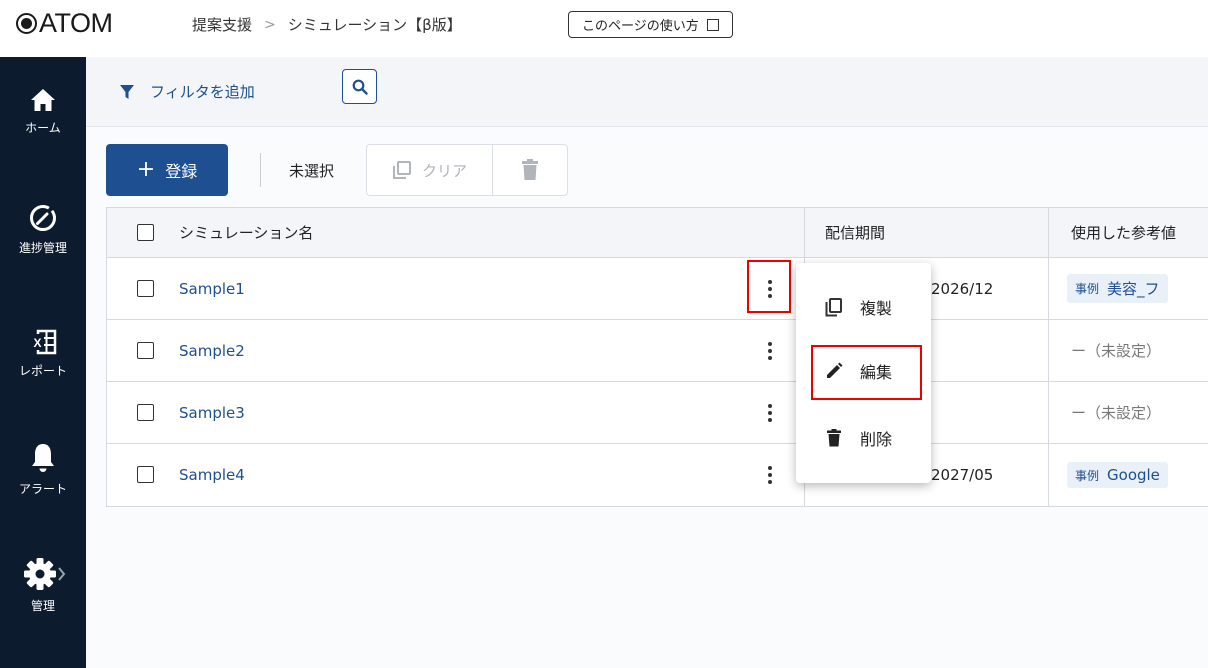  Describe the element at coordinates (445, 170) in the screenshot. I see `clear-label: クリア` at that location.